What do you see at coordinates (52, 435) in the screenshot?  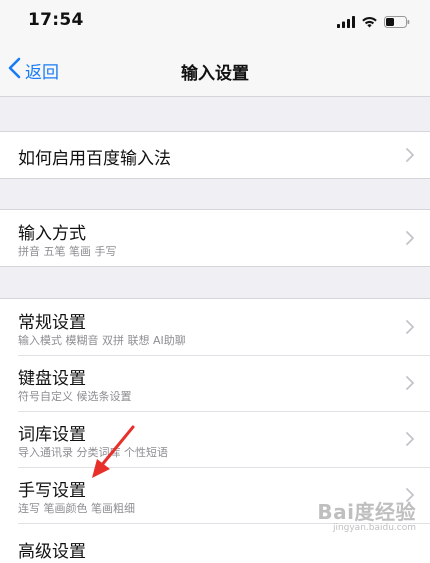 I see `lexicon-settings-label: 词库设置` at bounding box center [52, 435].